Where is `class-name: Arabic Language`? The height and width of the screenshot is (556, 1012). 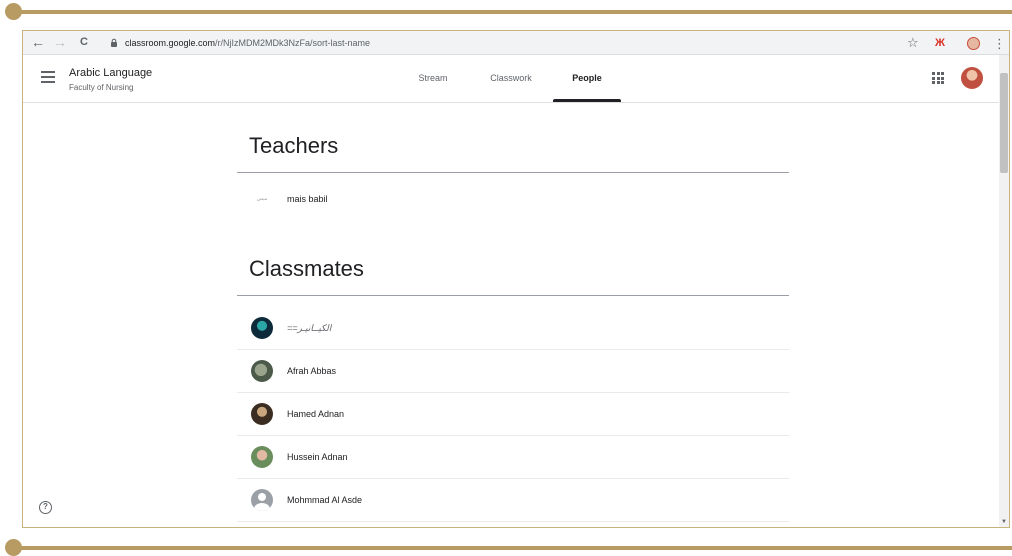 class-name: Arabic Language is located at coordinates (110, 73).